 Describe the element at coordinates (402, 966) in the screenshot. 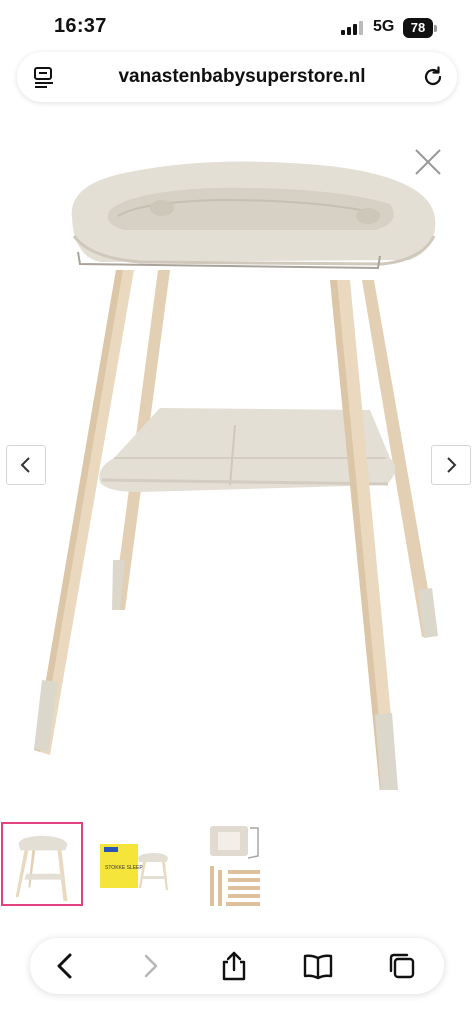

I see `tabs-icon` at that location.